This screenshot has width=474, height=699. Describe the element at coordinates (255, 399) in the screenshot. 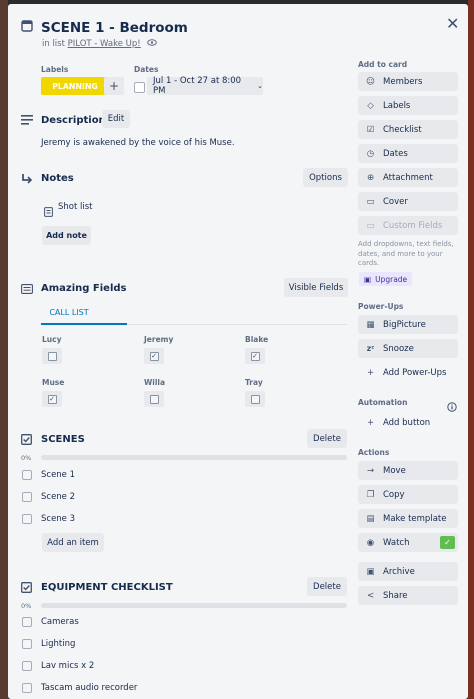

I see `field-checkbox-tray` at that location.